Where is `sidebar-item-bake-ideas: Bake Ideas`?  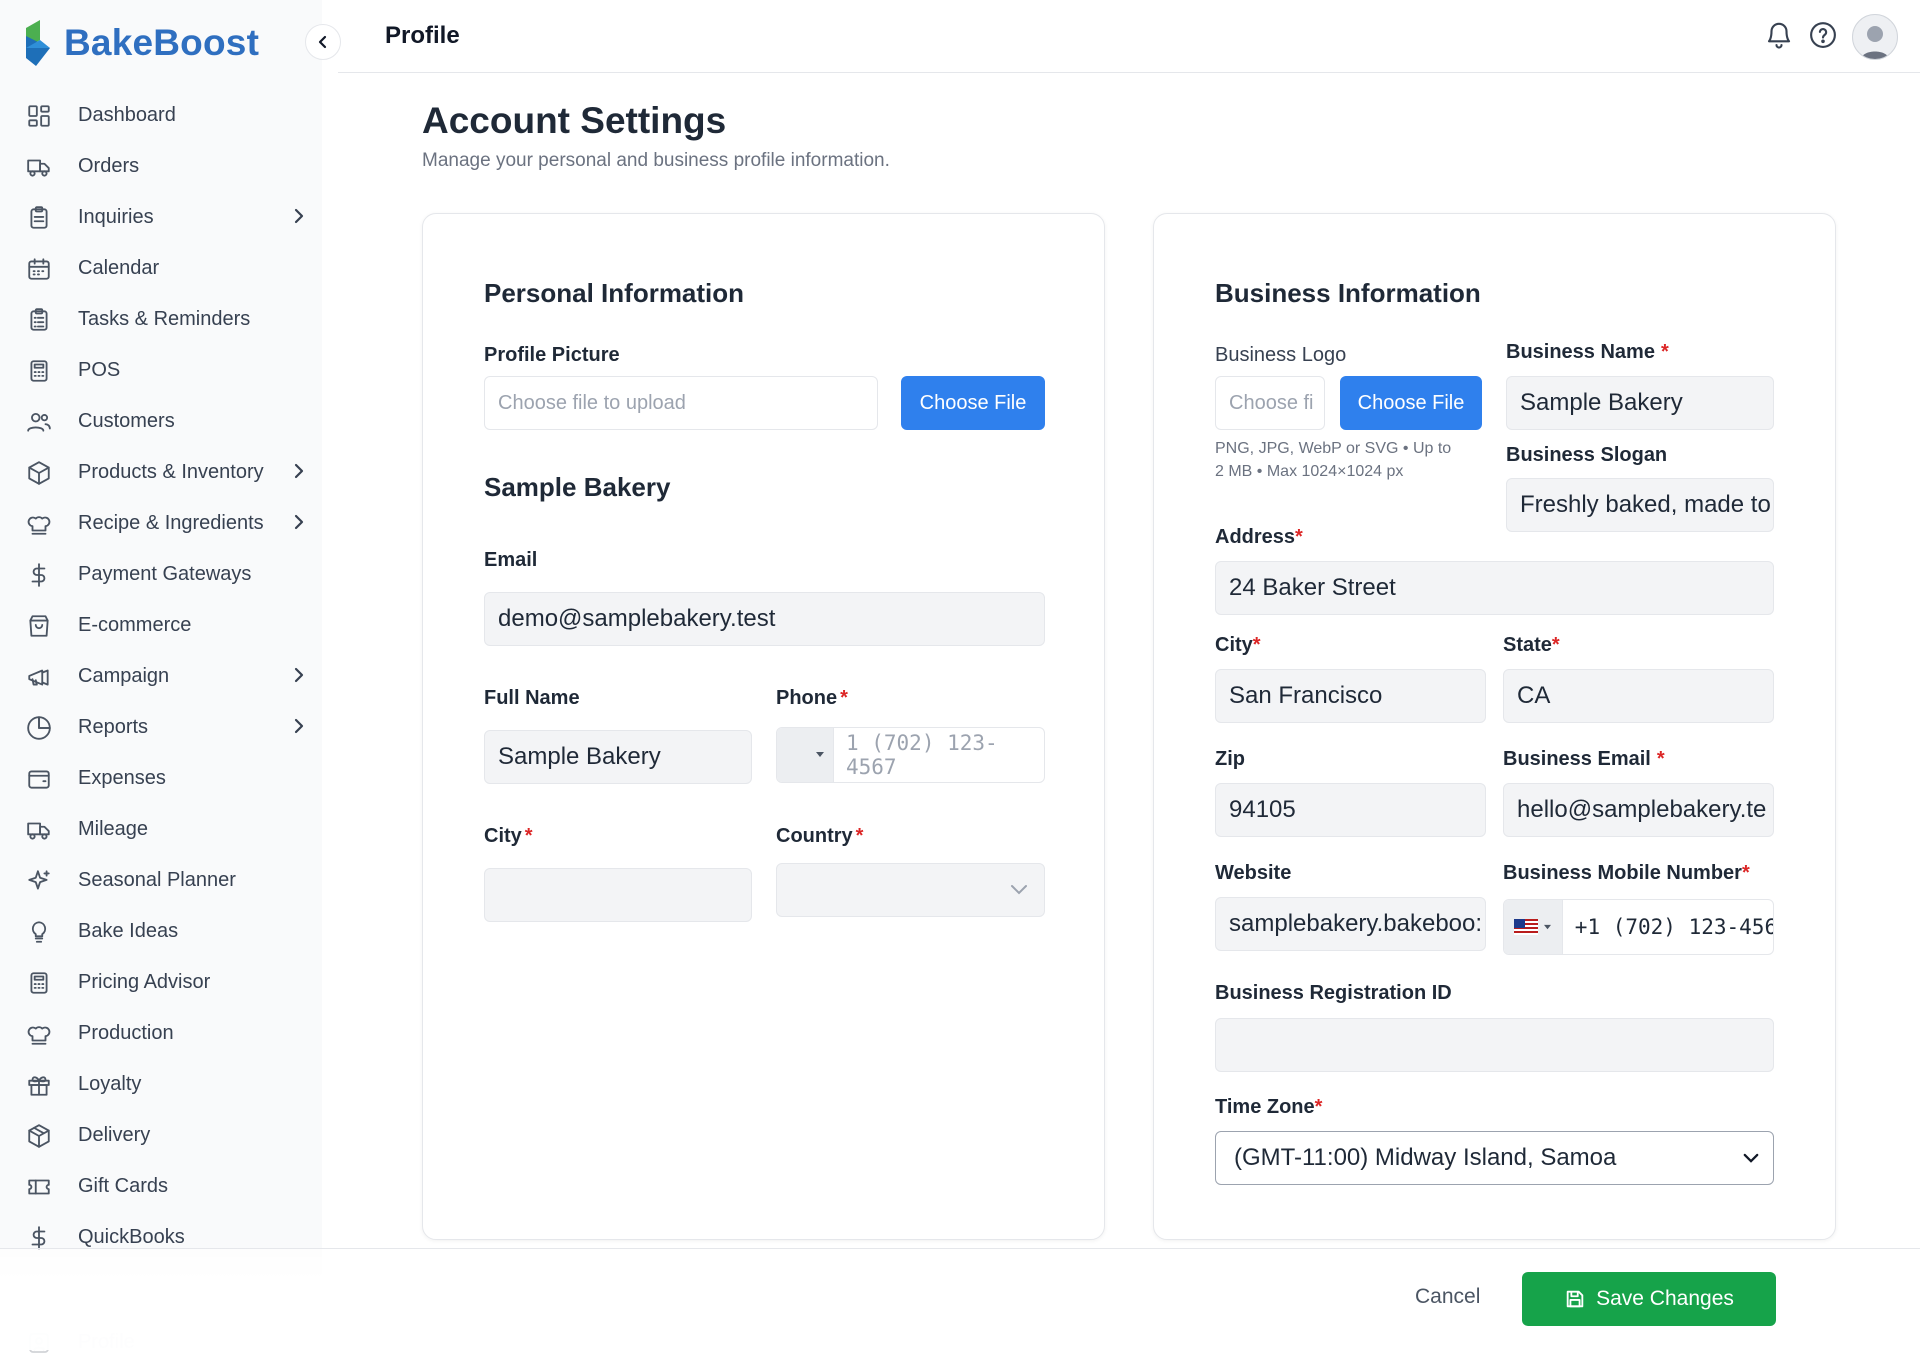
sidebar-item-bake-ideas: Bake Ideas is located at coordinates (161, 931).